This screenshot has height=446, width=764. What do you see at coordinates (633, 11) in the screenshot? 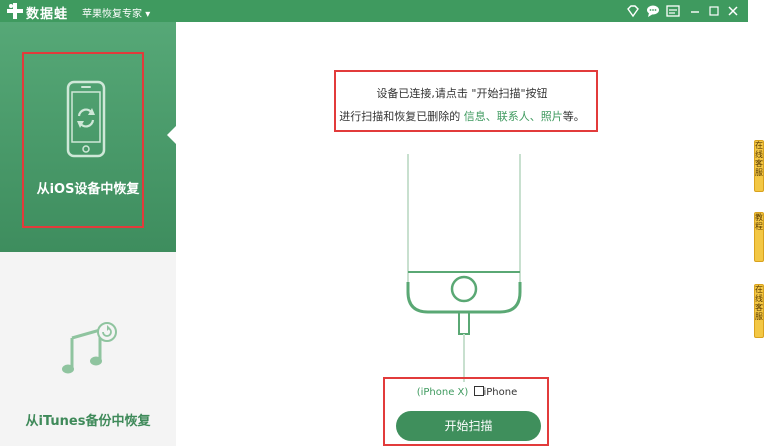
I see `diamond-icon` at bounding box center [633, 11].